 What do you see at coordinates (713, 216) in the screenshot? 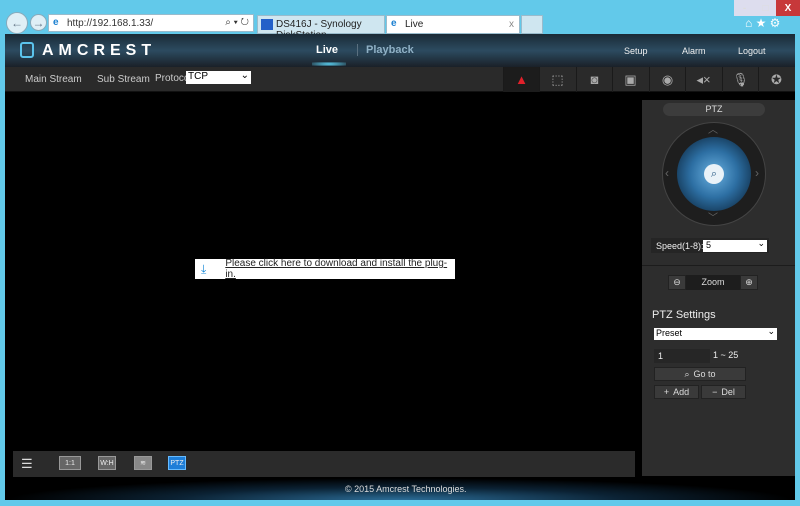
I see `pan-down-icon: ﹀` at bounding box center [713, 216].